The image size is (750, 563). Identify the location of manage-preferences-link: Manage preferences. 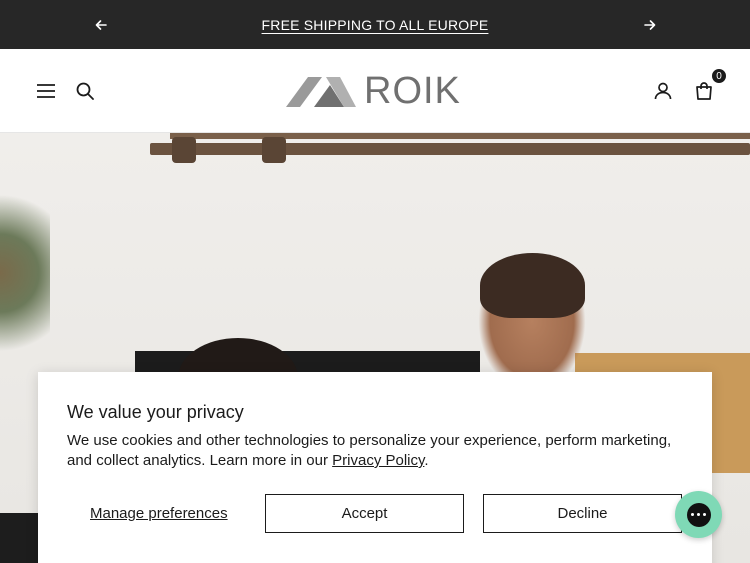
(159, 513).